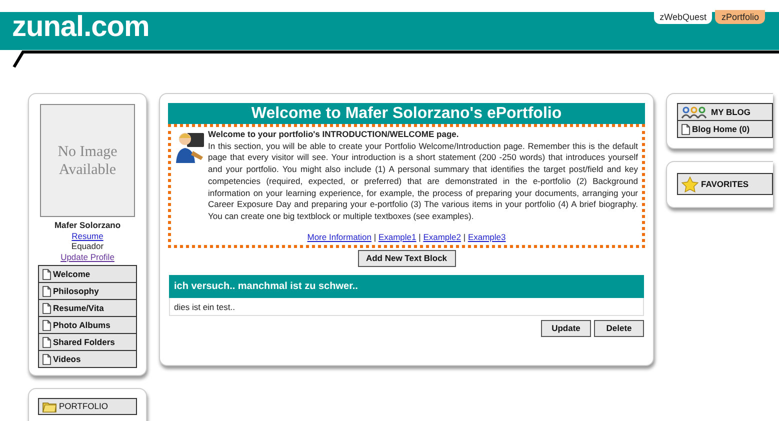  Describe the element at coordinates (397, 237) in the screenshot. I see `info-link: Example1` at that location.